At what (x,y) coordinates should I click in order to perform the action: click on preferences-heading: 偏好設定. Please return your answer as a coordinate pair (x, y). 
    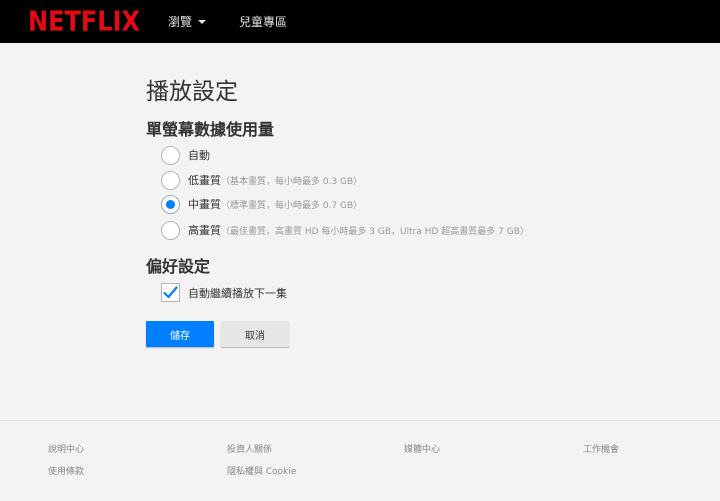
    Looking at the image, I should click on (178, 266).